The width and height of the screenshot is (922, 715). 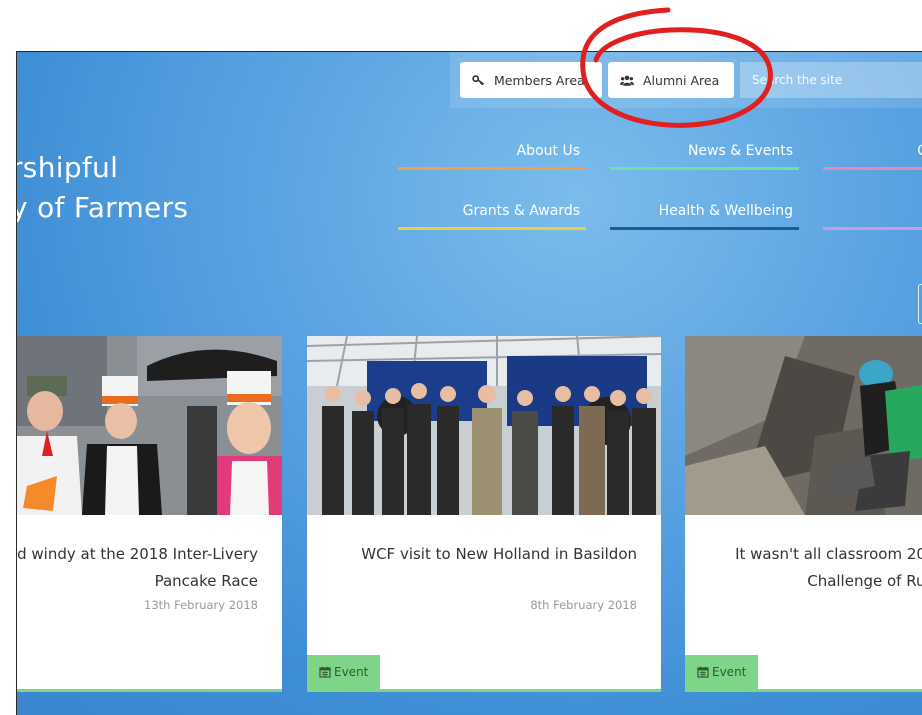 What do you see at coordinates (872, 168) in the screenshot?
I see `nav-item-c-underline` at bounding box center [872, 168].